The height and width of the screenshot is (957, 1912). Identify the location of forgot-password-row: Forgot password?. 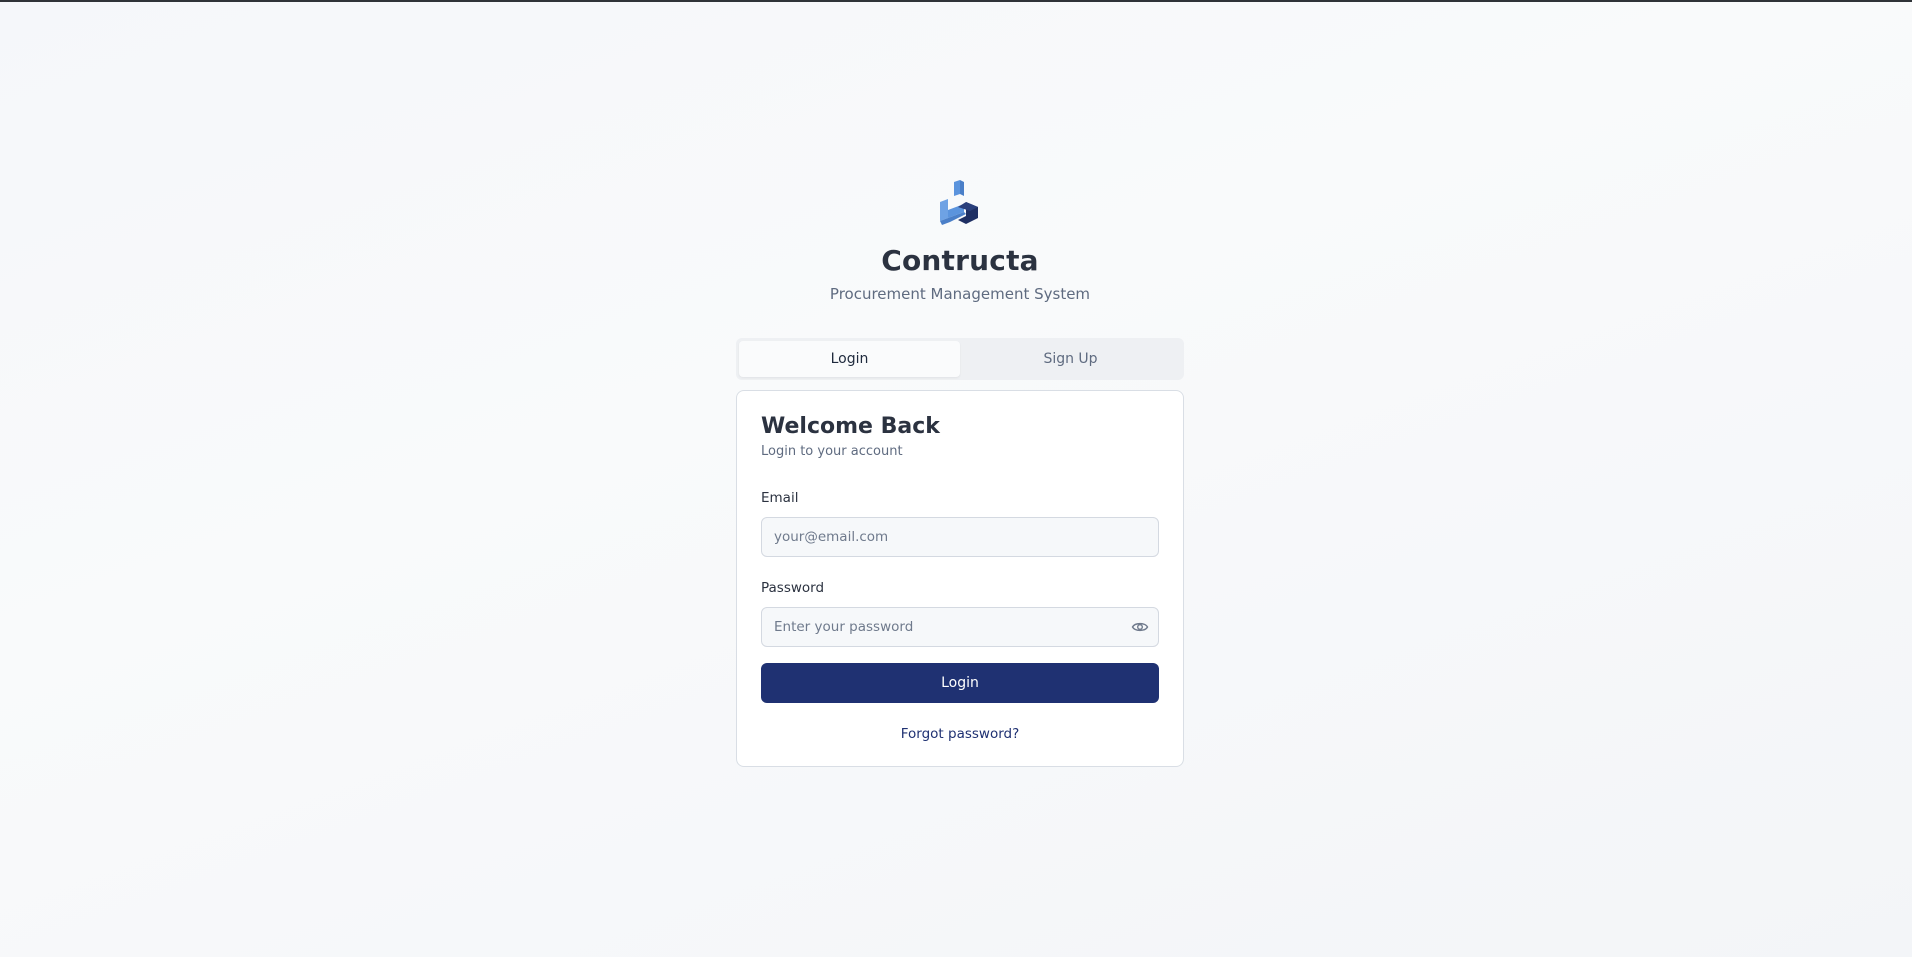
(960, 732).